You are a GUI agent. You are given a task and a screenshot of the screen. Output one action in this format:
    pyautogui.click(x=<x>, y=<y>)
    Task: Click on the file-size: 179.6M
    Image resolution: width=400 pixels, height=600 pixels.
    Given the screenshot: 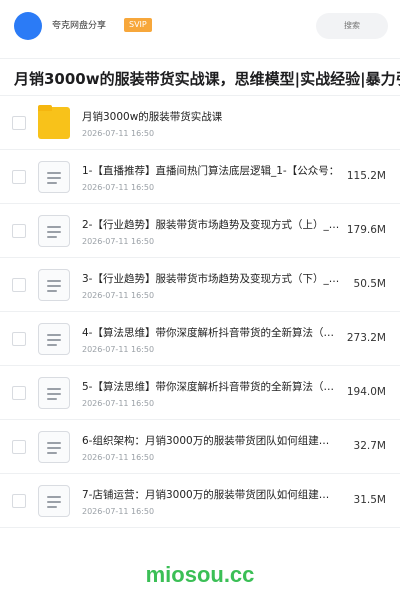 What is the action you would take?
    pyautogui.click(x=366, y=230)
    